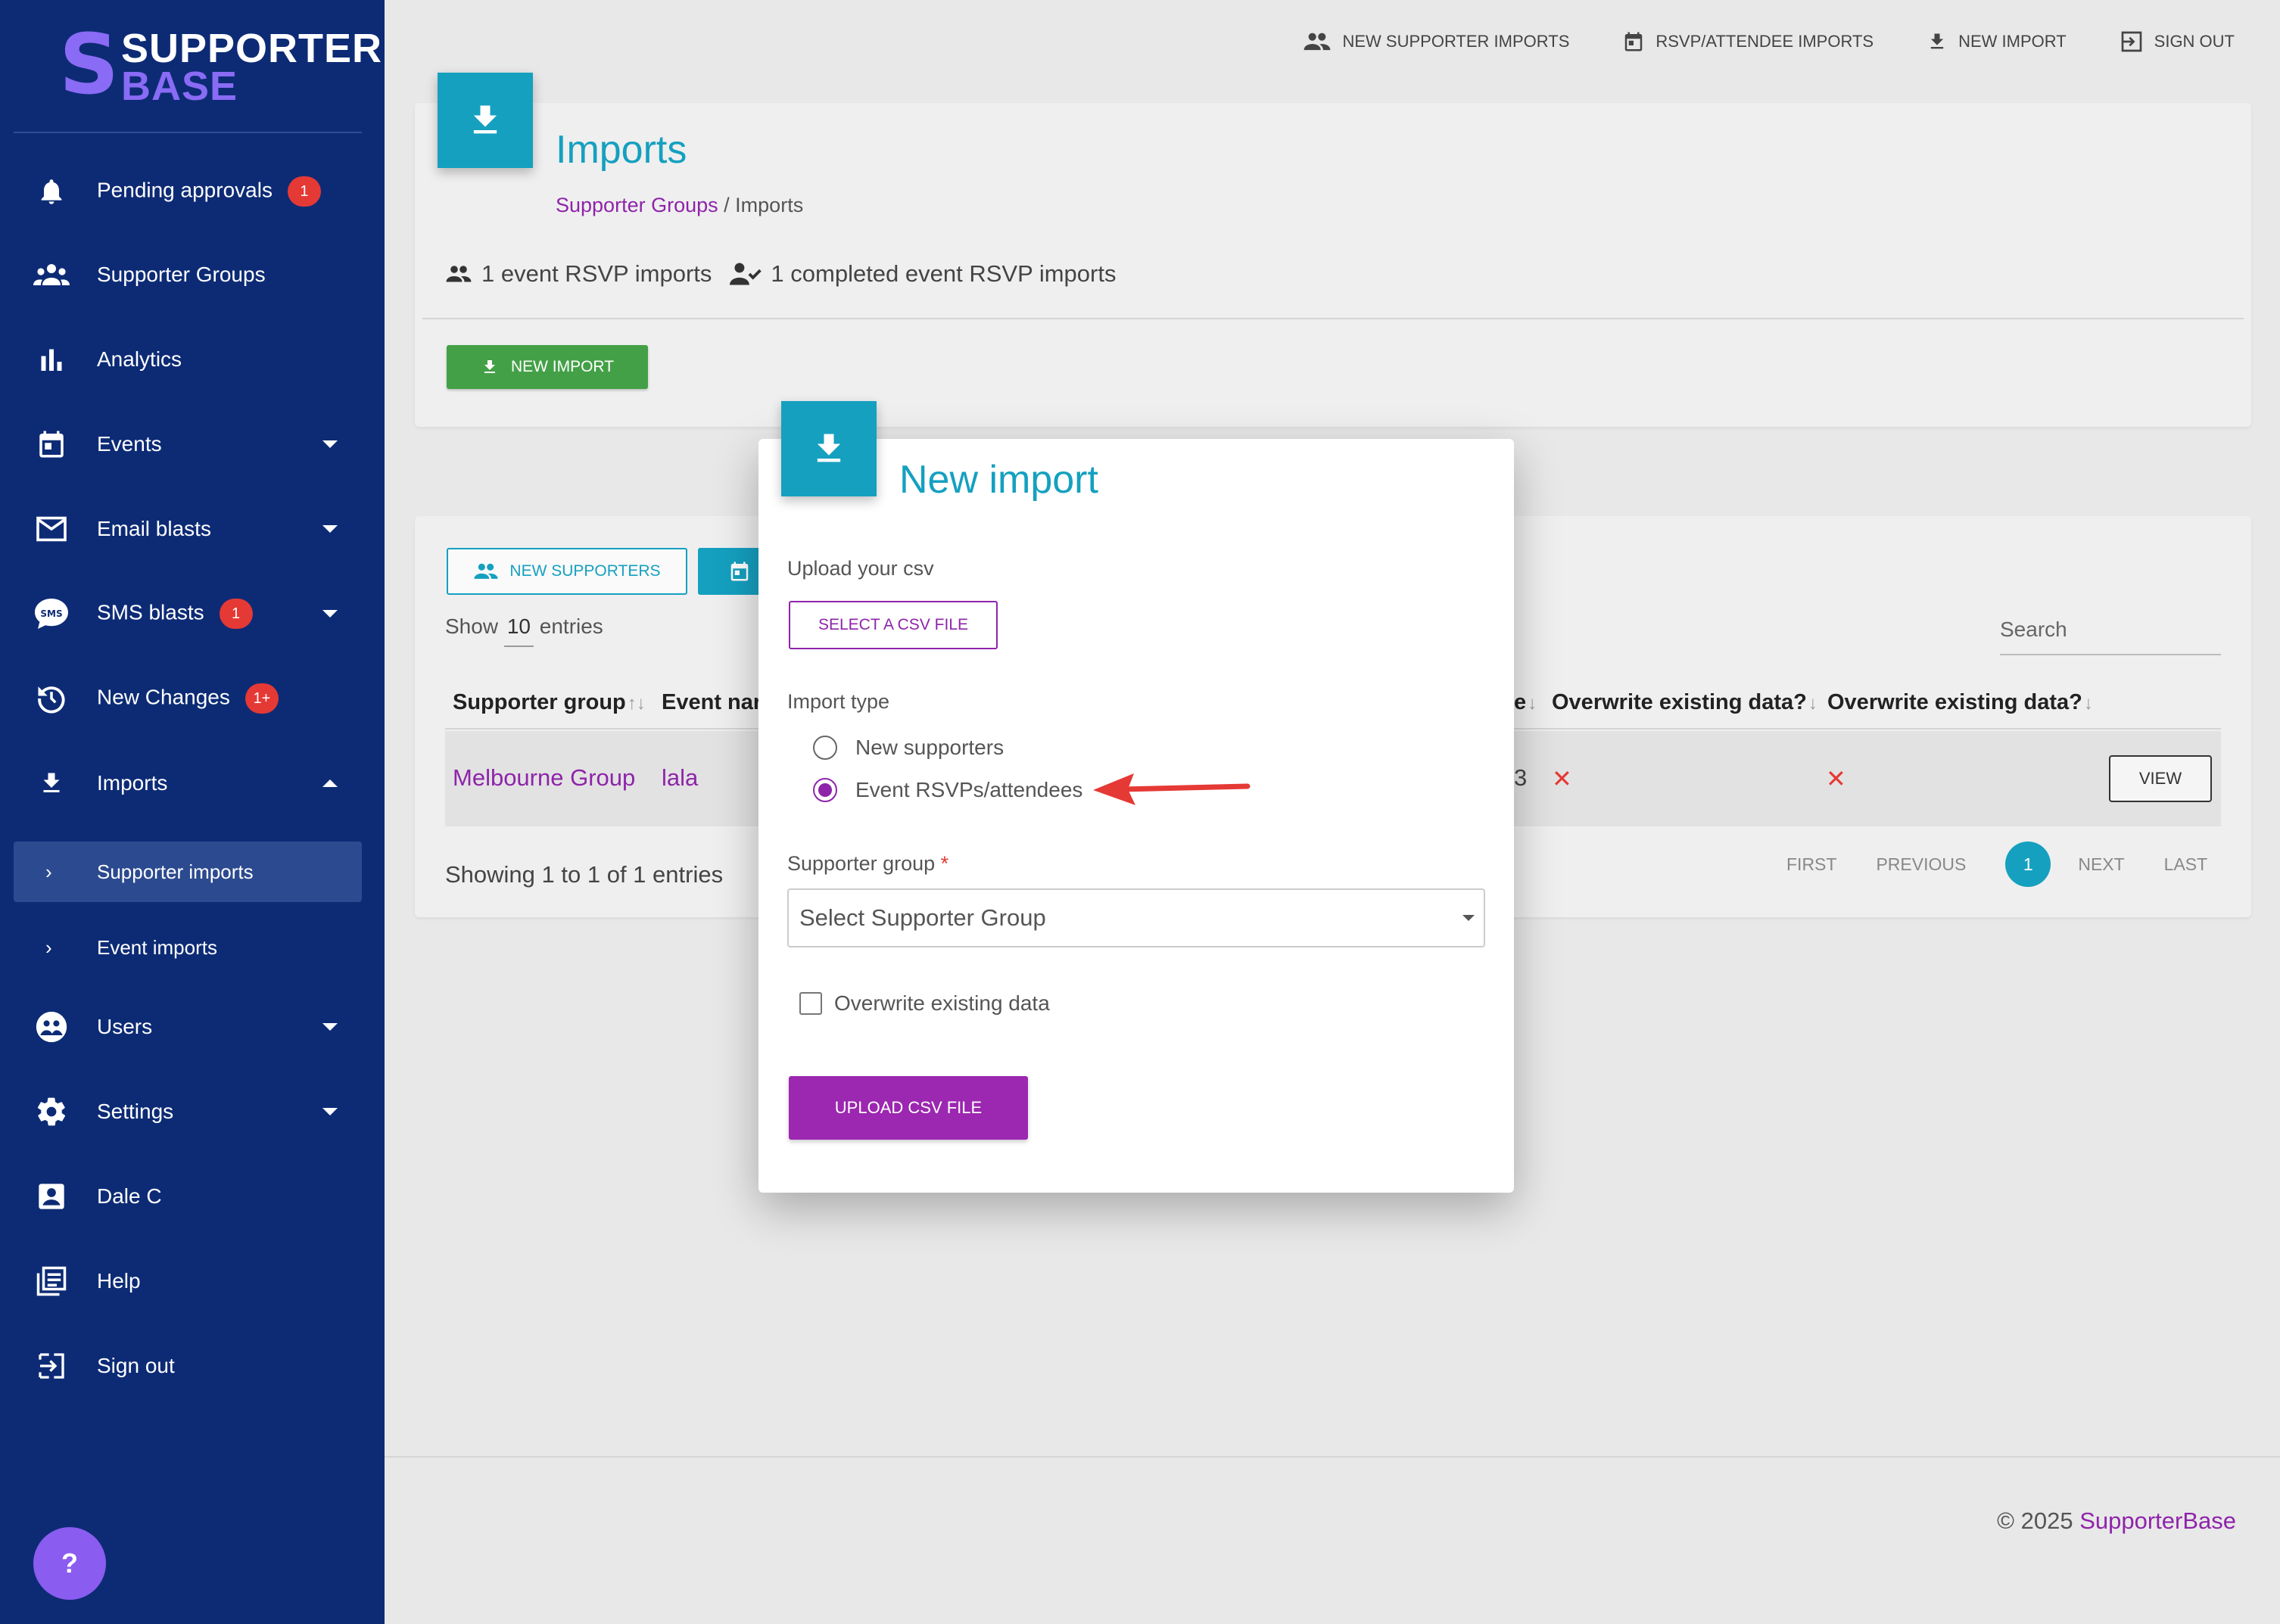 The image size is (2280, 1624). What do you see at coordinates (51, 698) in the screenshot?
I see `history-icon` at bounding box center [51, 698].